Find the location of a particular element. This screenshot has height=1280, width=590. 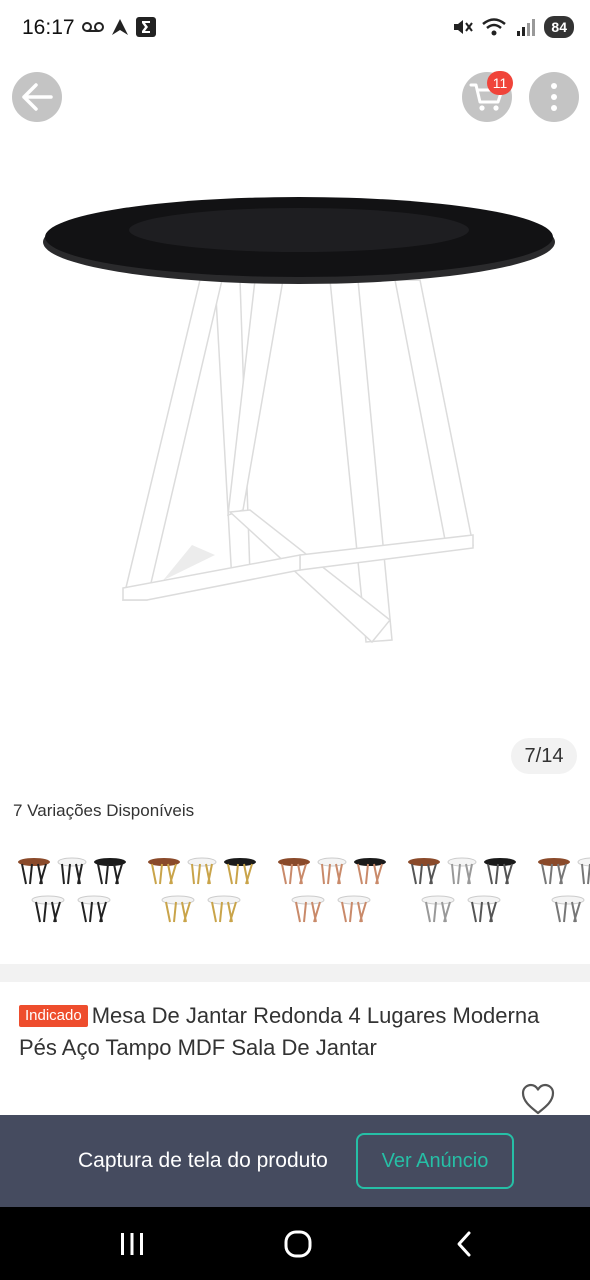

recent-apps-button is located at coordinates (132, 1244).